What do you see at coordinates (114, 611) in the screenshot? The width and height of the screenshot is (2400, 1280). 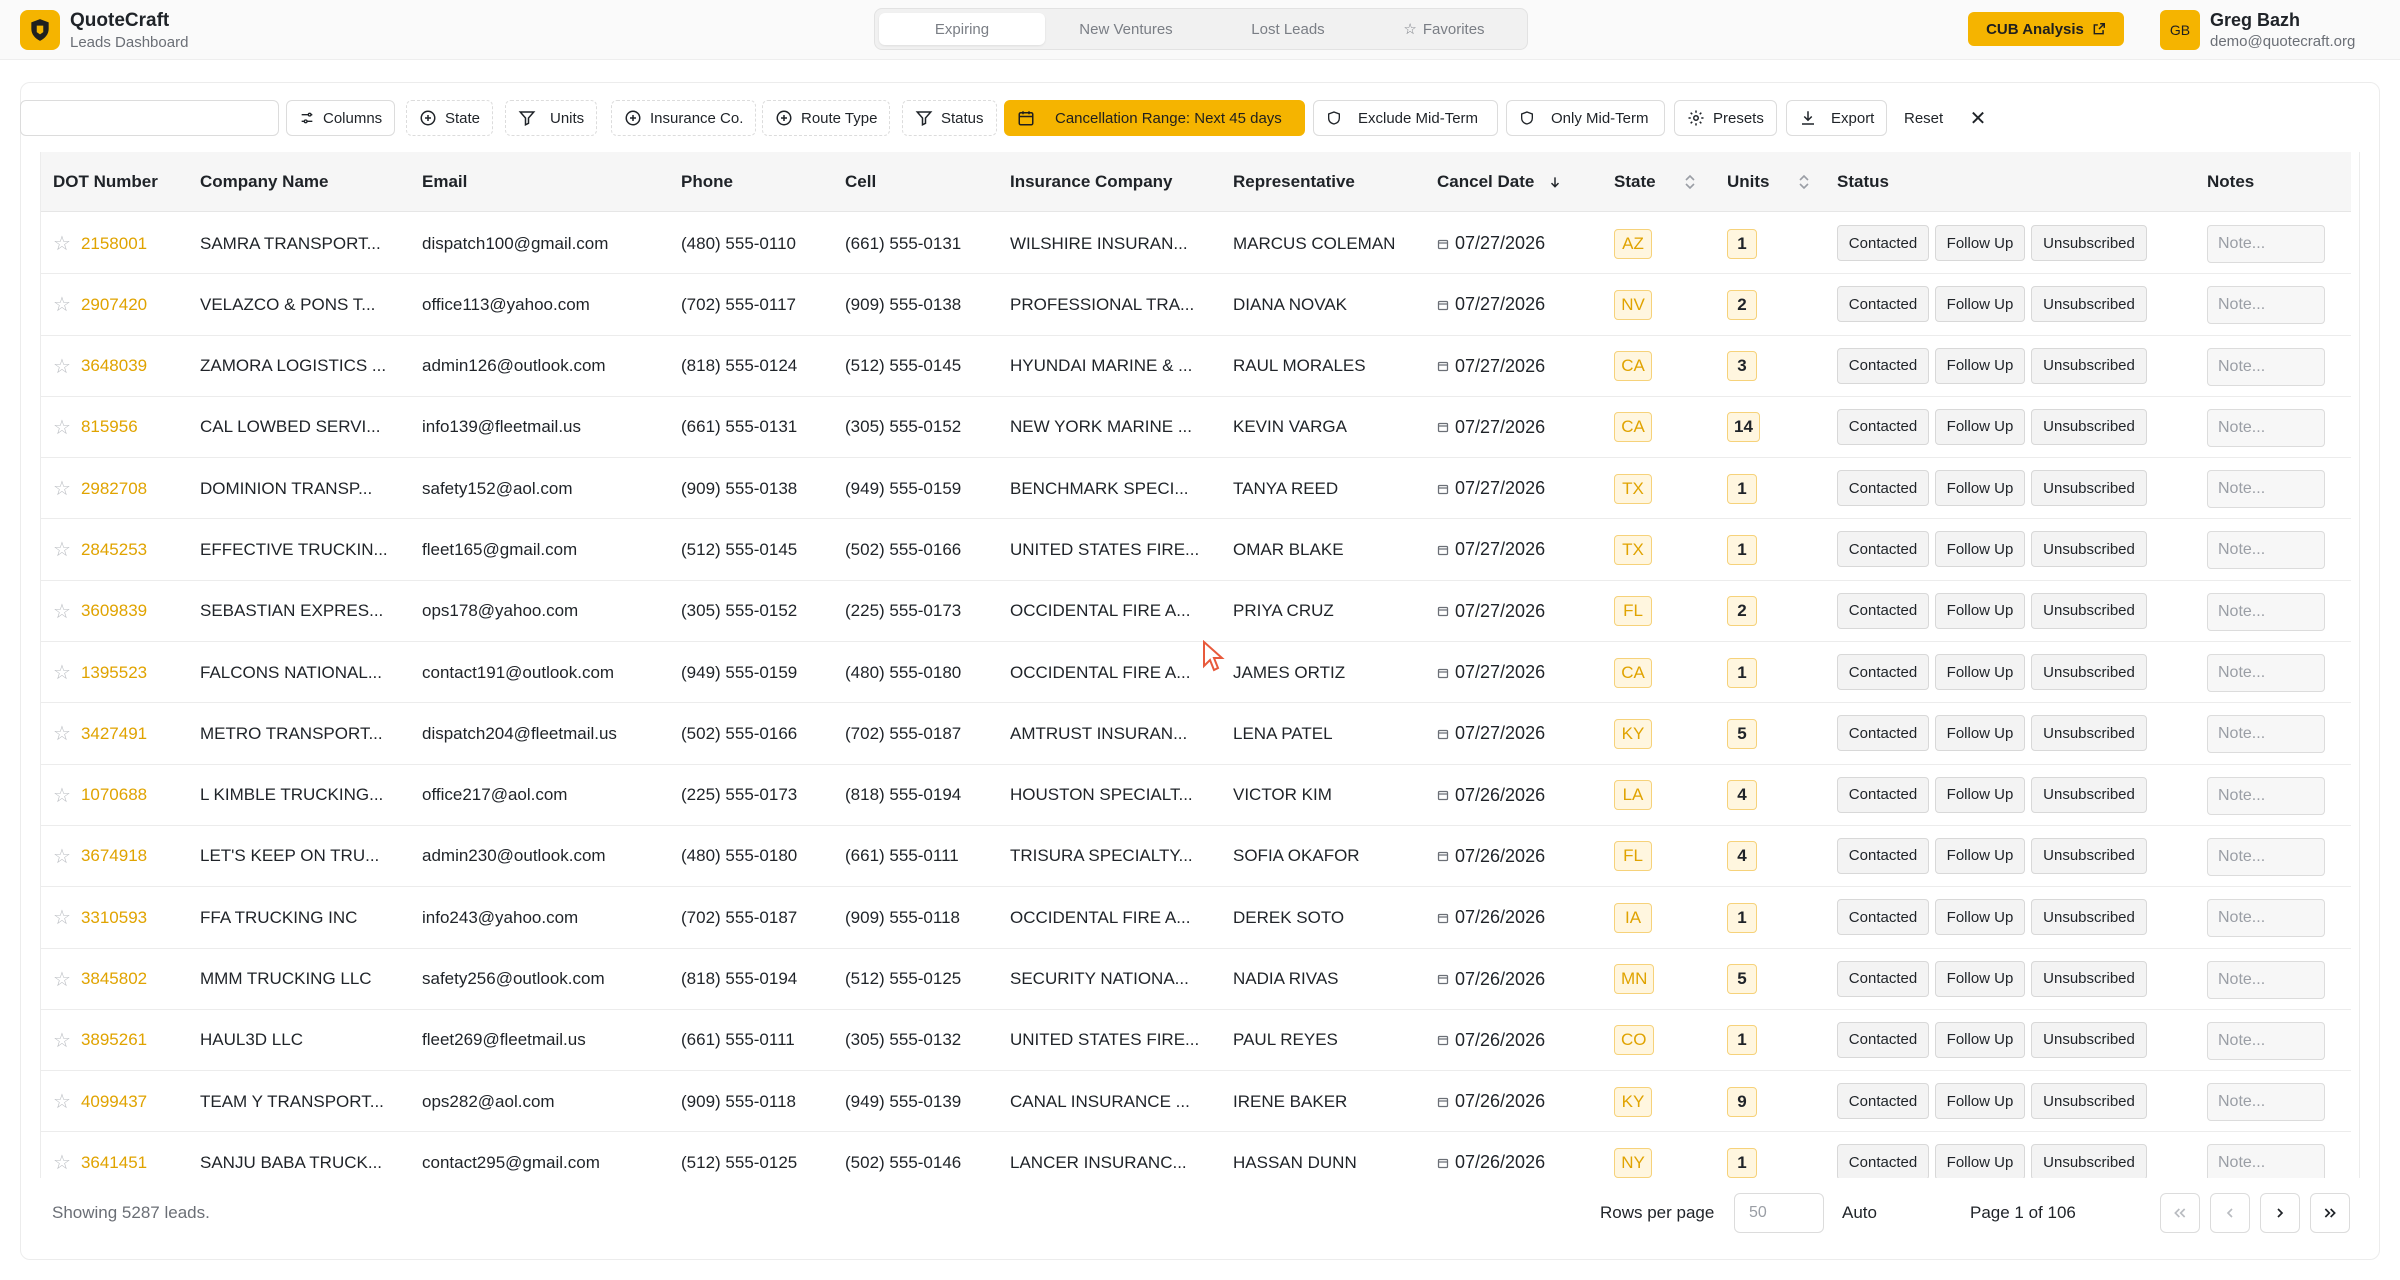 I see `dot-number-link: 3609839` at bounding box center [114, 611].